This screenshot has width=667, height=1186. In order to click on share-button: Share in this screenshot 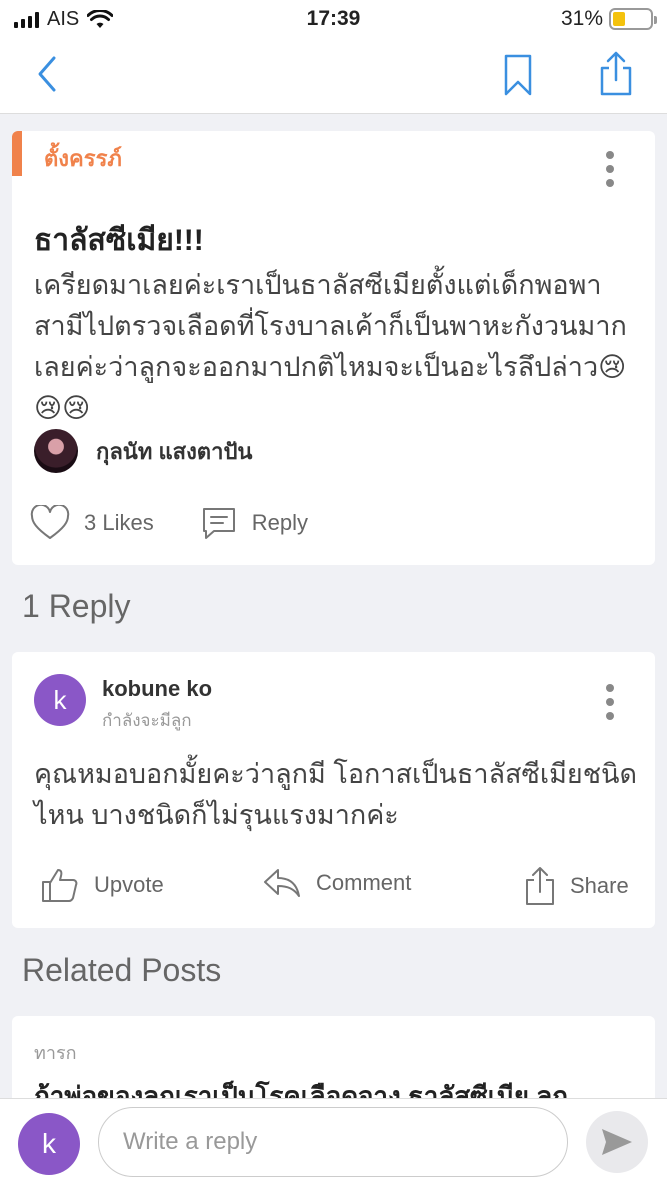, I will do `click(576, 886)`.